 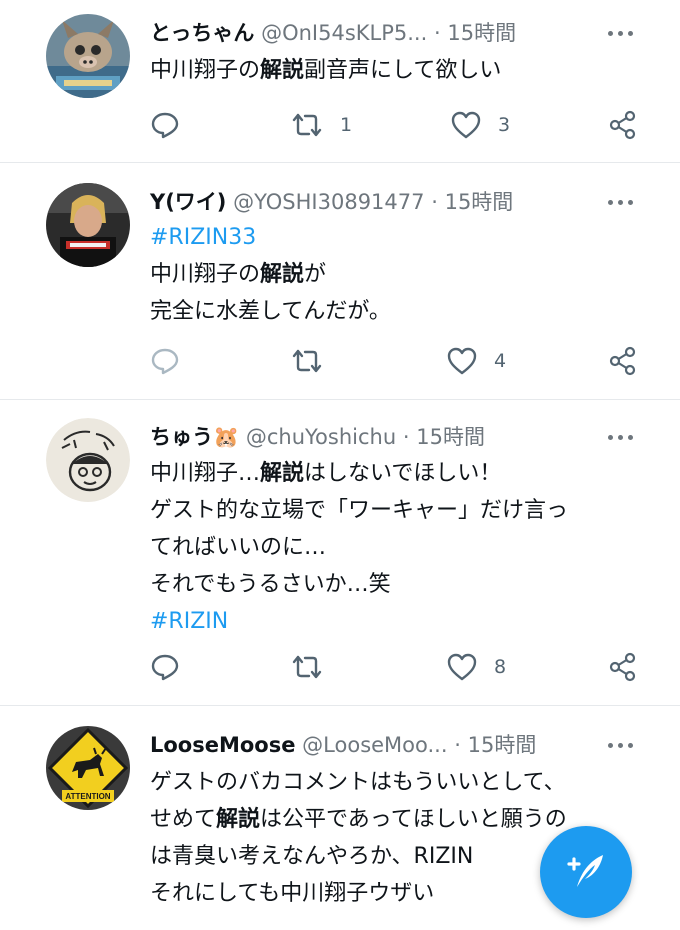 I want to click on hamster-emoji-icon: 🐹, so click(x=226, y=437).